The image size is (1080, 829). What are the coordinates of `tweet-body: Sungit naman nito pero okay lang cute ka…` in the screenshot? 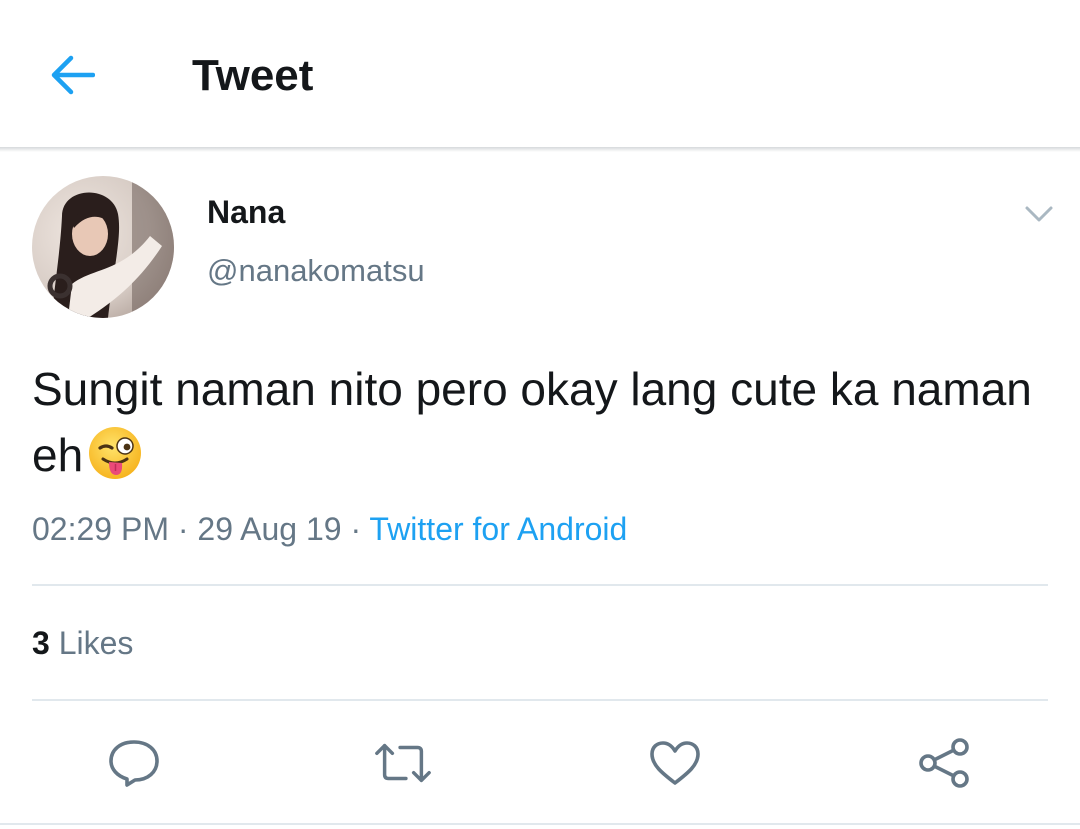 It's located at (532, 422).